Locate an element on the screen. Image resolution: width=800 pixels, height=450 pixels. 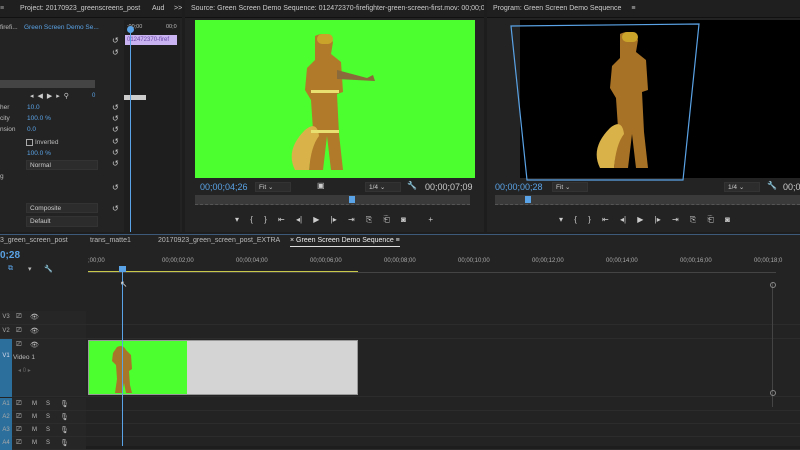
opacity-label: city is located at coordinates (5, 118).